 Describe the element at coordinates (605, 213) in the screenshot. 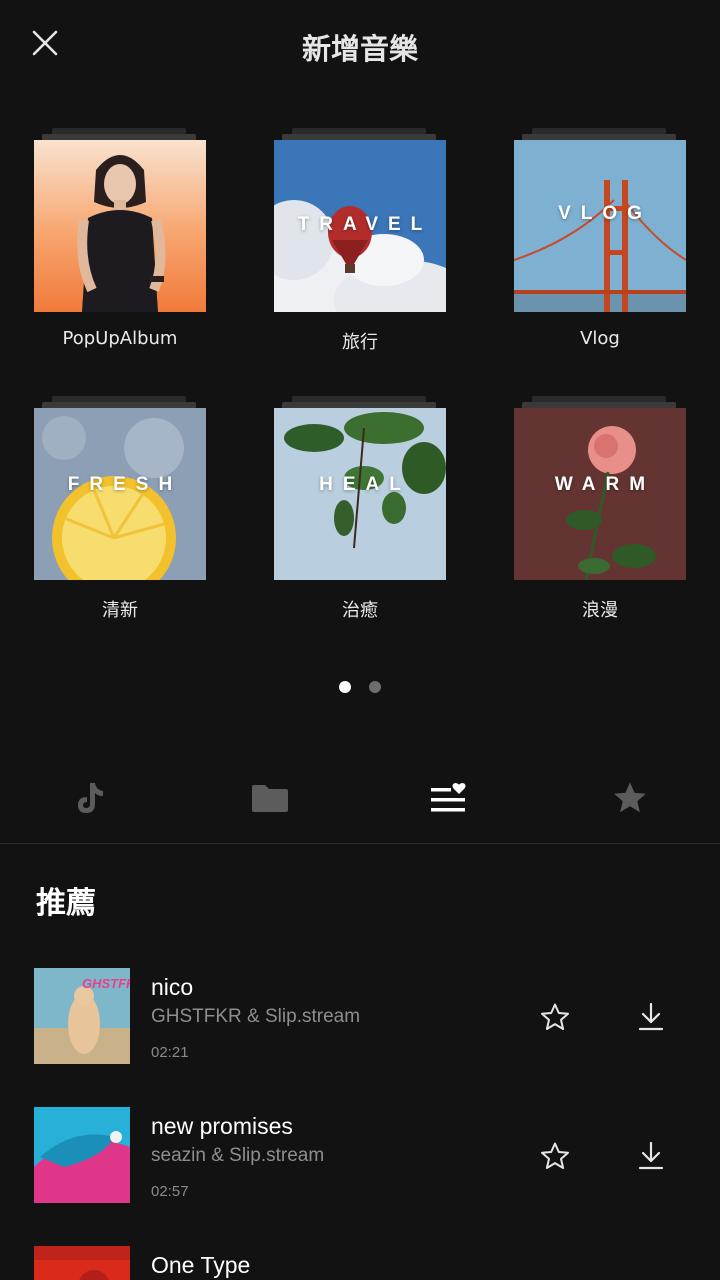

I see `album-cover-text: VLOG` at that location.